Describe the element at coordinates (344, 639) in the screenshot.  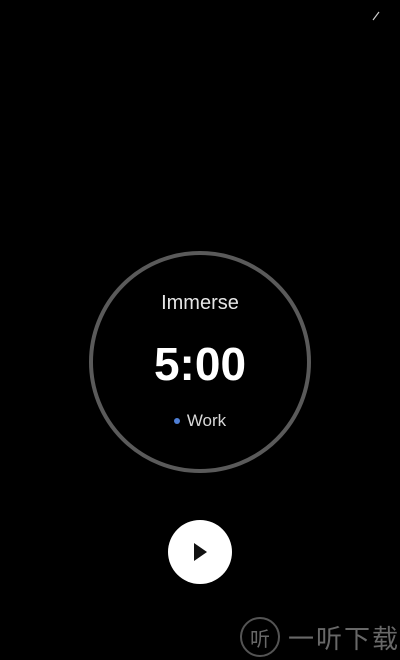
I see `watermark-text: 一听下载` at that location.